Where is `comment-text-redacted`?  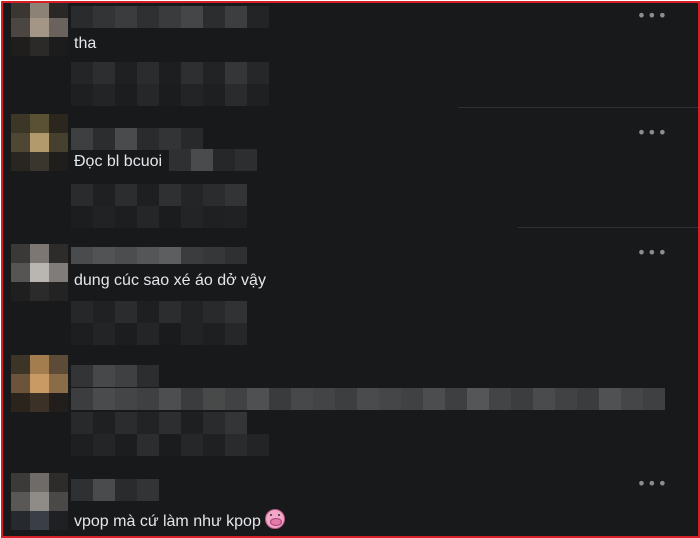 comment-text-redacted is located at coordinates (368, 399).